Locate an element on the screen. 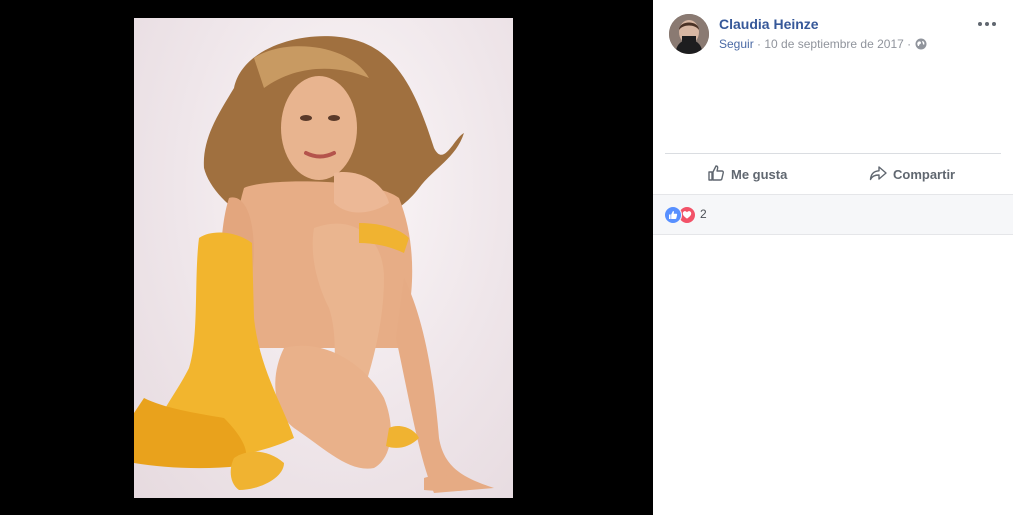 This screenshot has height=515, width=1013. divider is located at coordinates (833, 153).